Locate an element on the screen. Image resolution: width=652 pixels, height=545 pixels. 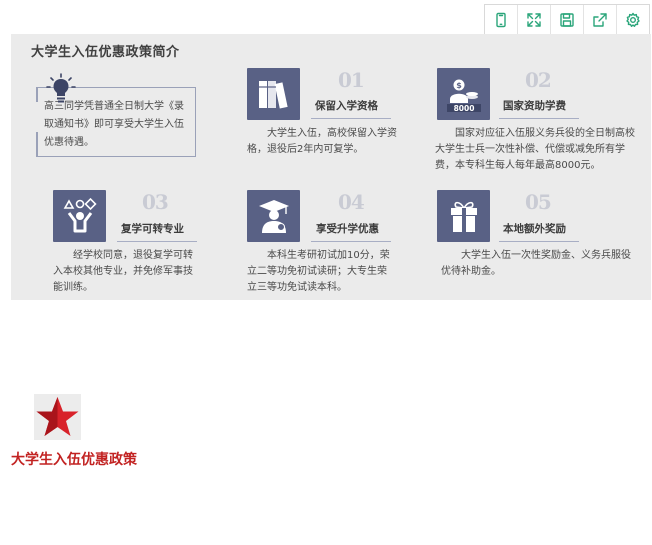
item-number: 04 is located at coordinates (351, 202).